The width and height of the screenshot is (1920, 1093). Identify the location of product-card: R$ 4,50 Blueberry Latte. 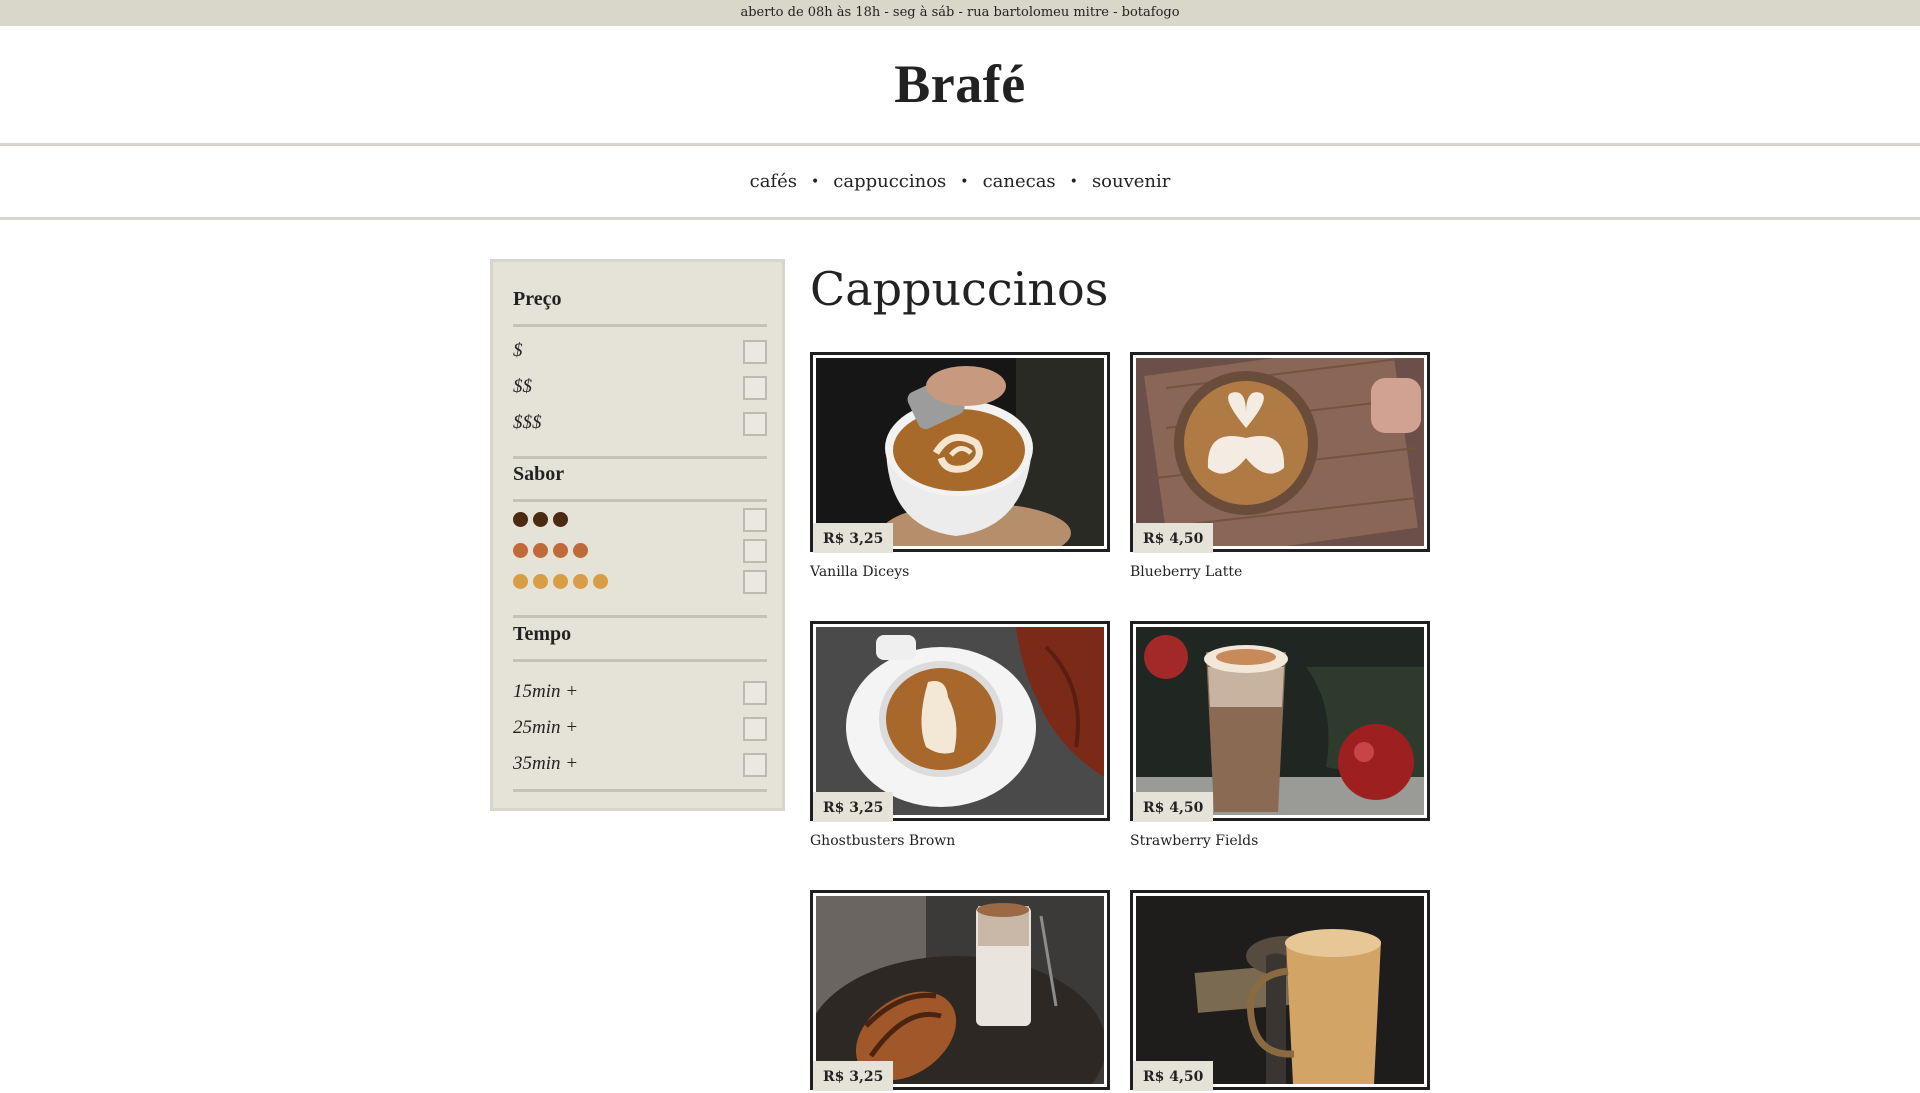
(1280, 466).